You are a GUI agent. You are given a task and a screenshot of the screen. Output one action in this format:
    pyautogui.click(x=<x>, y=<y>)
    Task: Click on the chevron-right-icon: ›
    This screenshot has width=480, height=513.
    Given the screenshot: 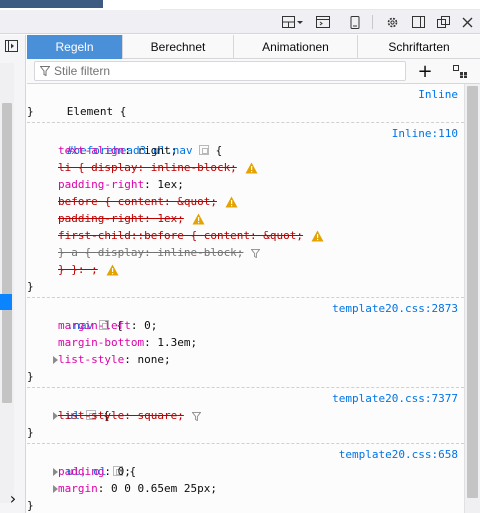 What is the action you would take?
    pyautogui.click(x=13, y=498)
    